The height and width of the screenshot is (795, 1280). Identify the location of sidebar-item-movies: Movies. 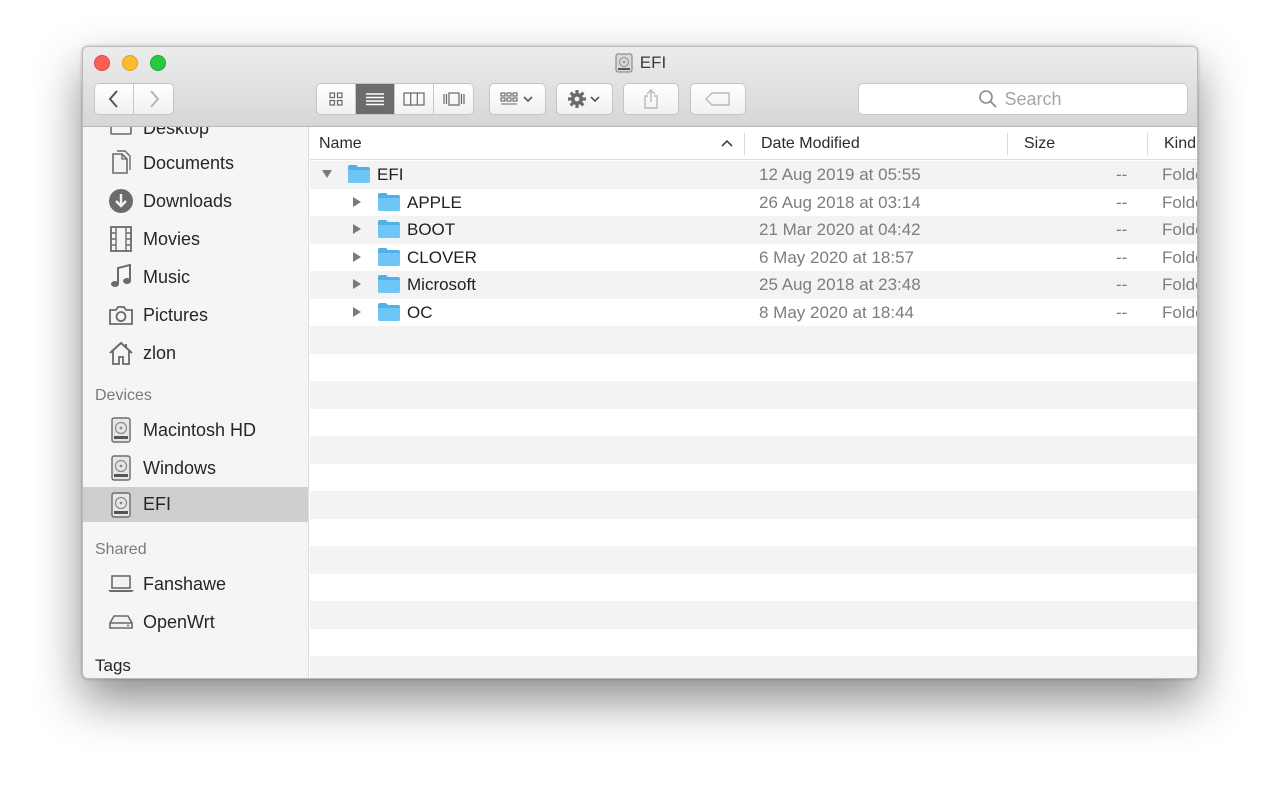
(195, 239).